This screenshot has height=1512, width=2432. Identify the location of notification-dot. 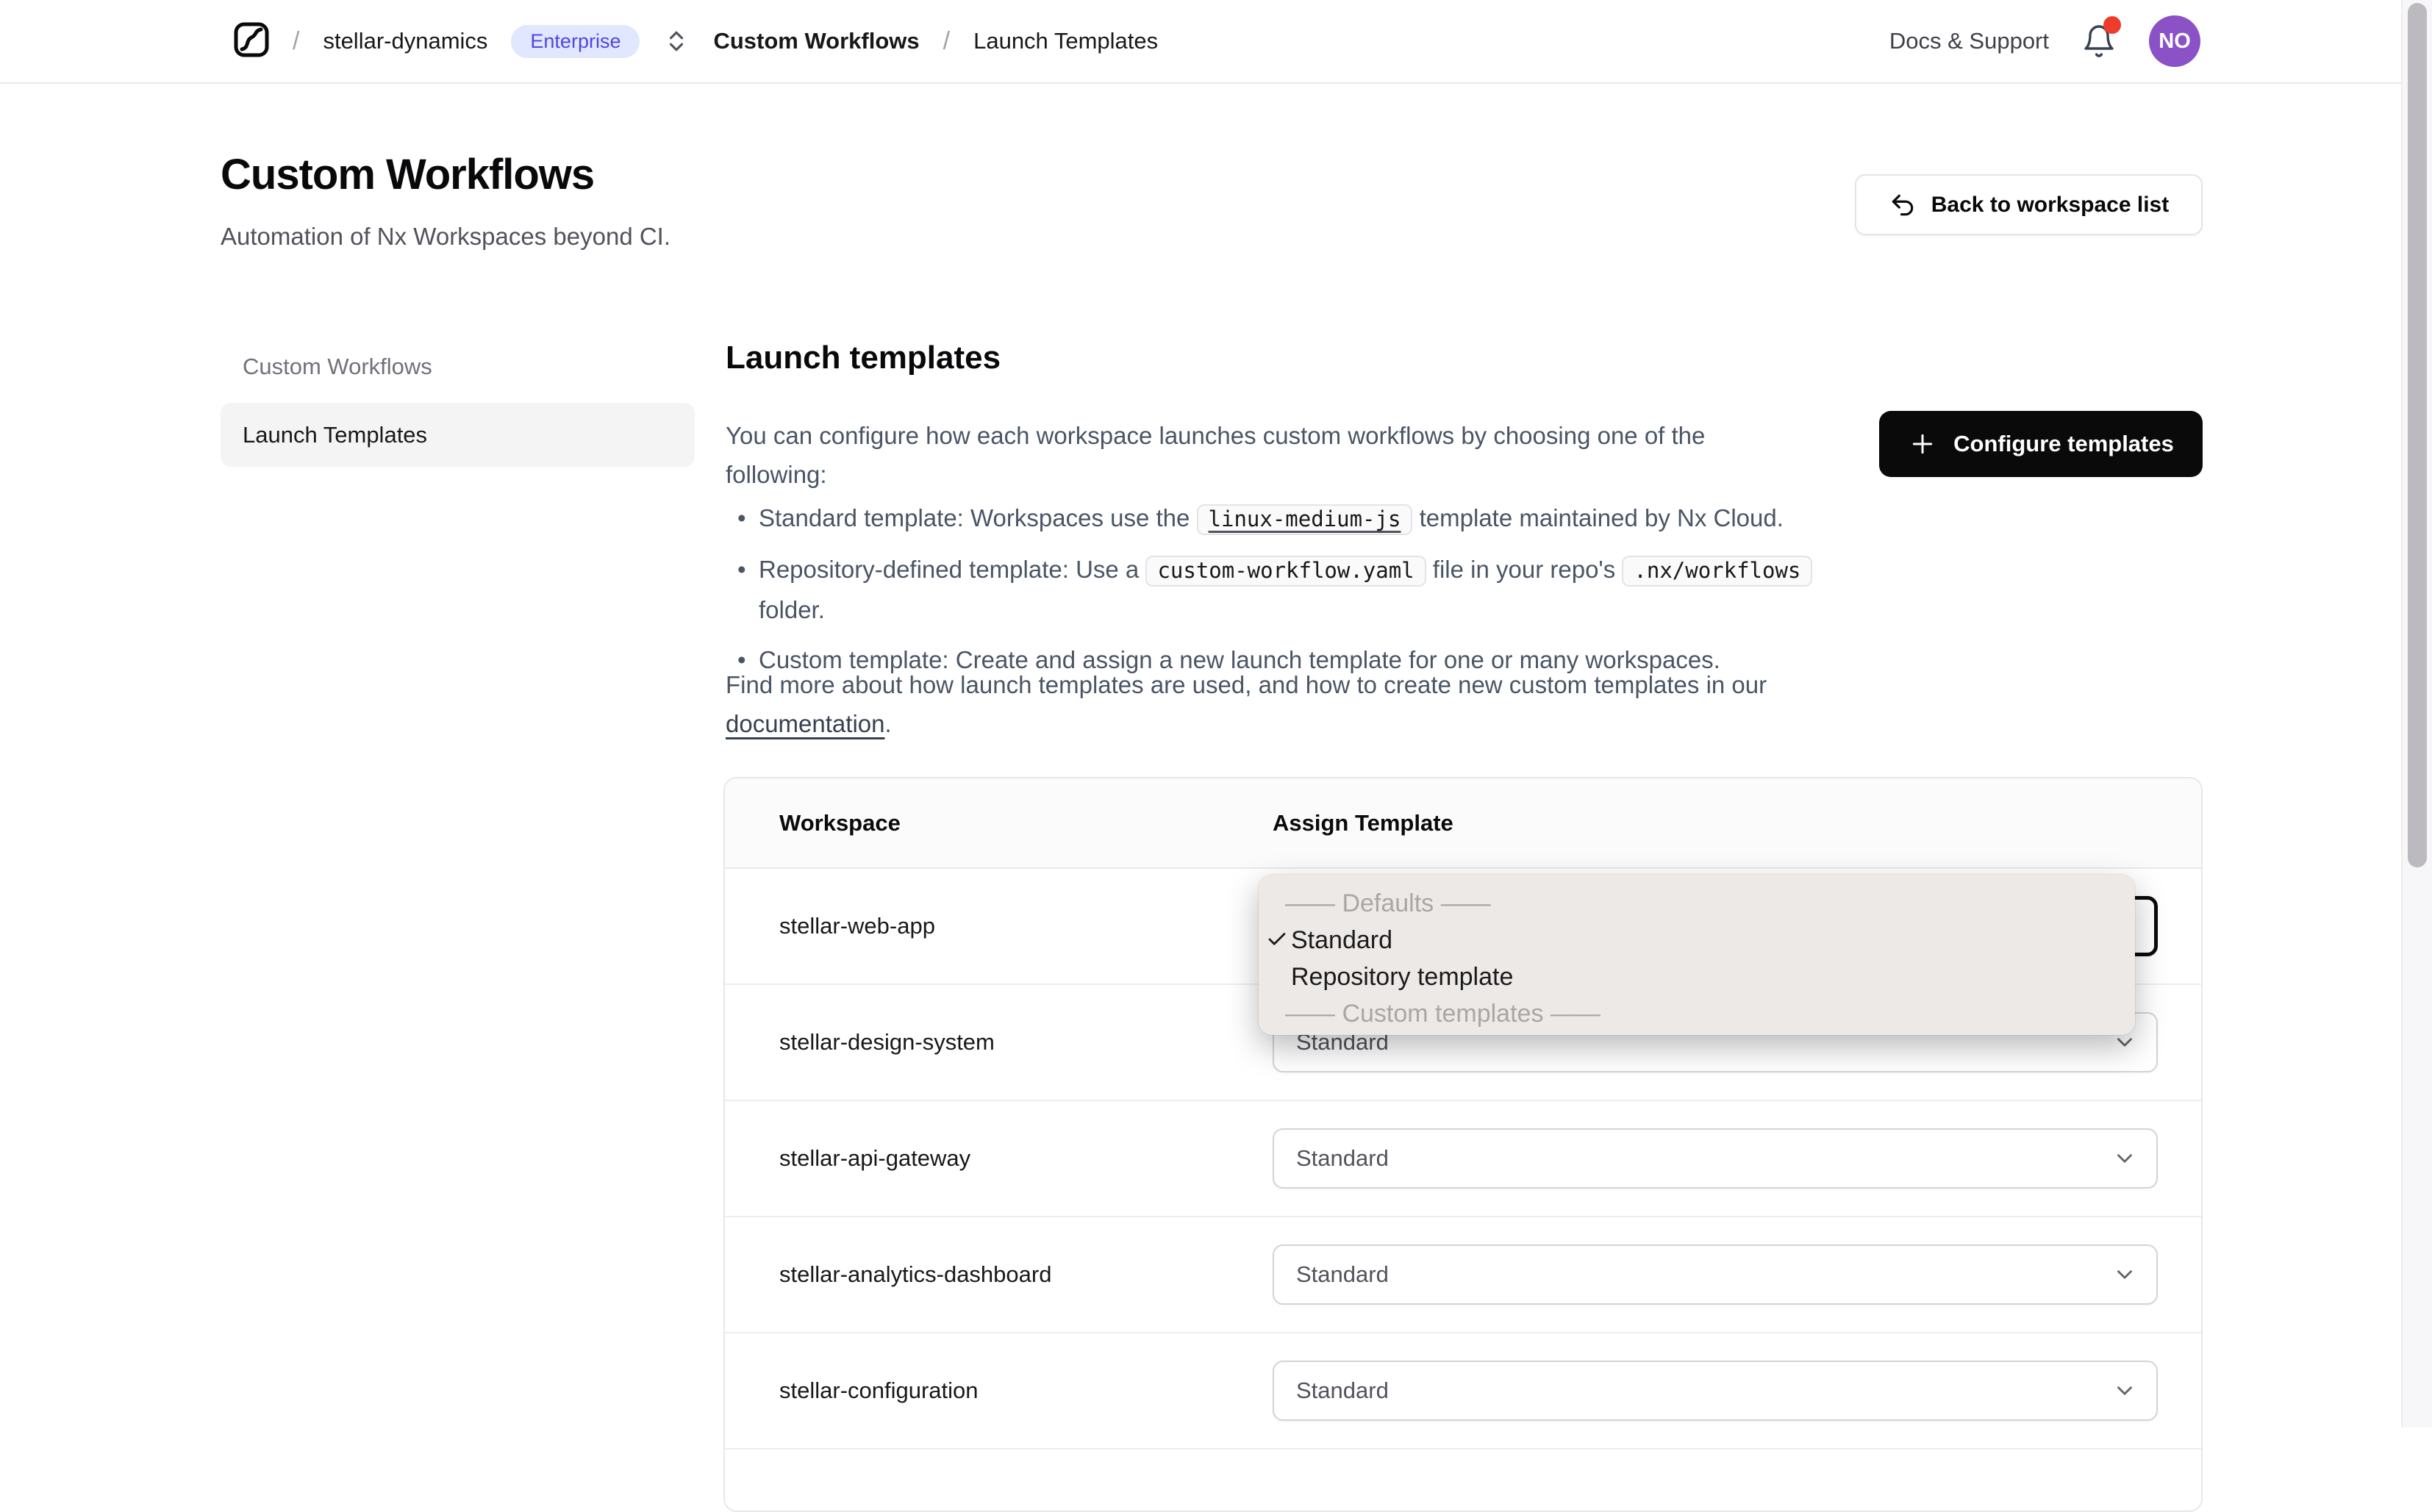
(2112, 25).